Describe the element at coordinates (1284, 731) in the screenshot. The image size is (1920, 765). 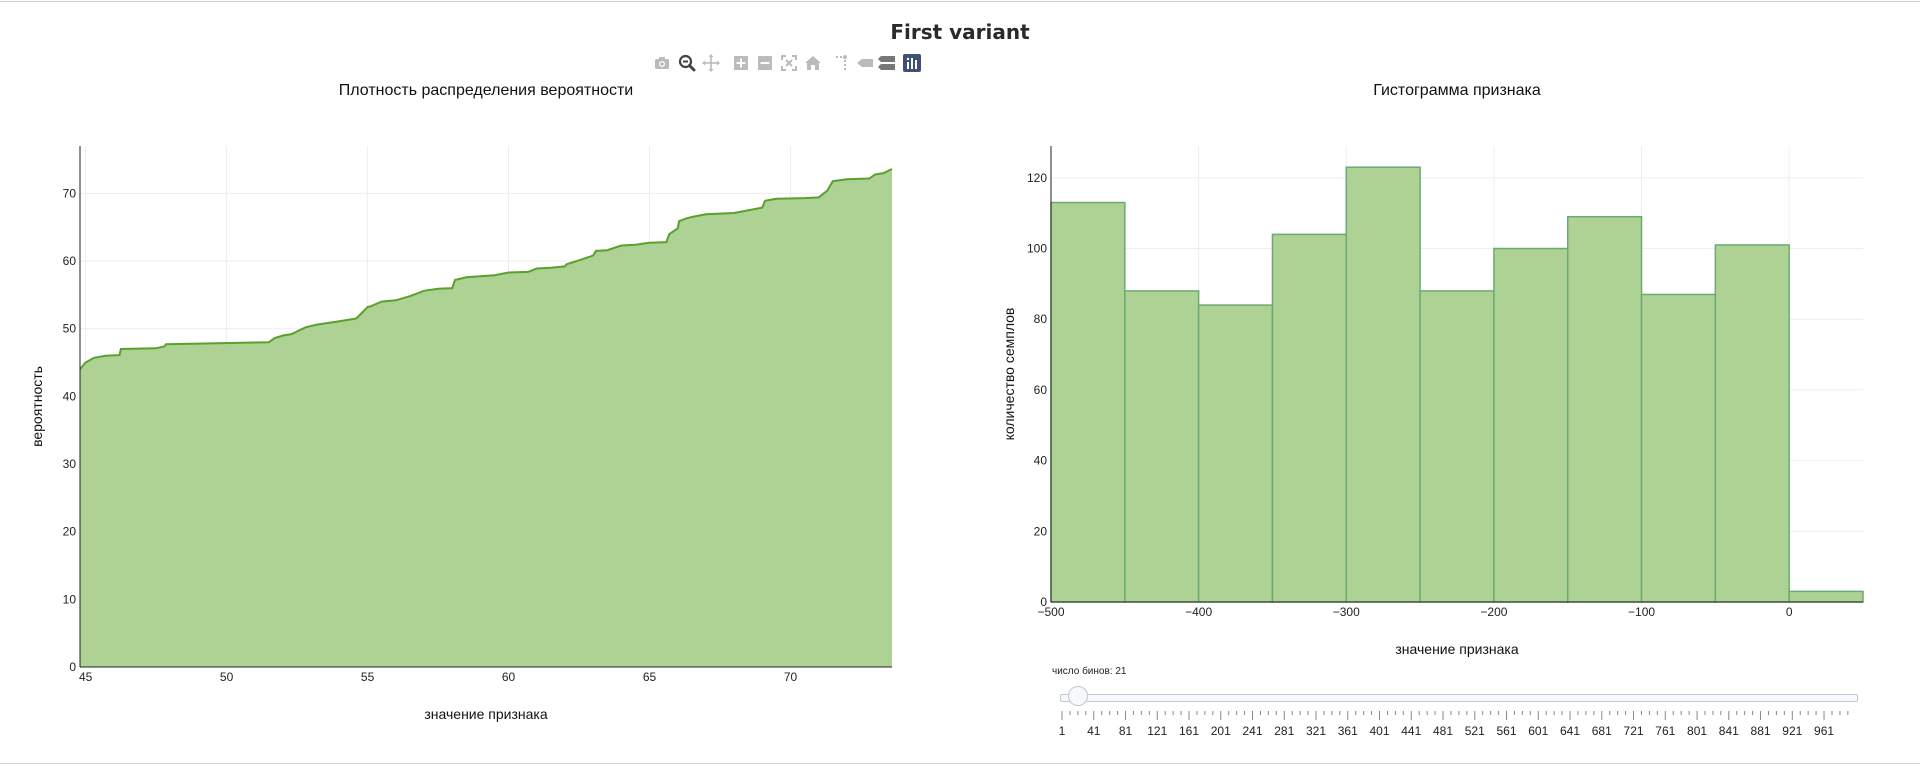
I see `bins-slider-step-label: 281` at that location.